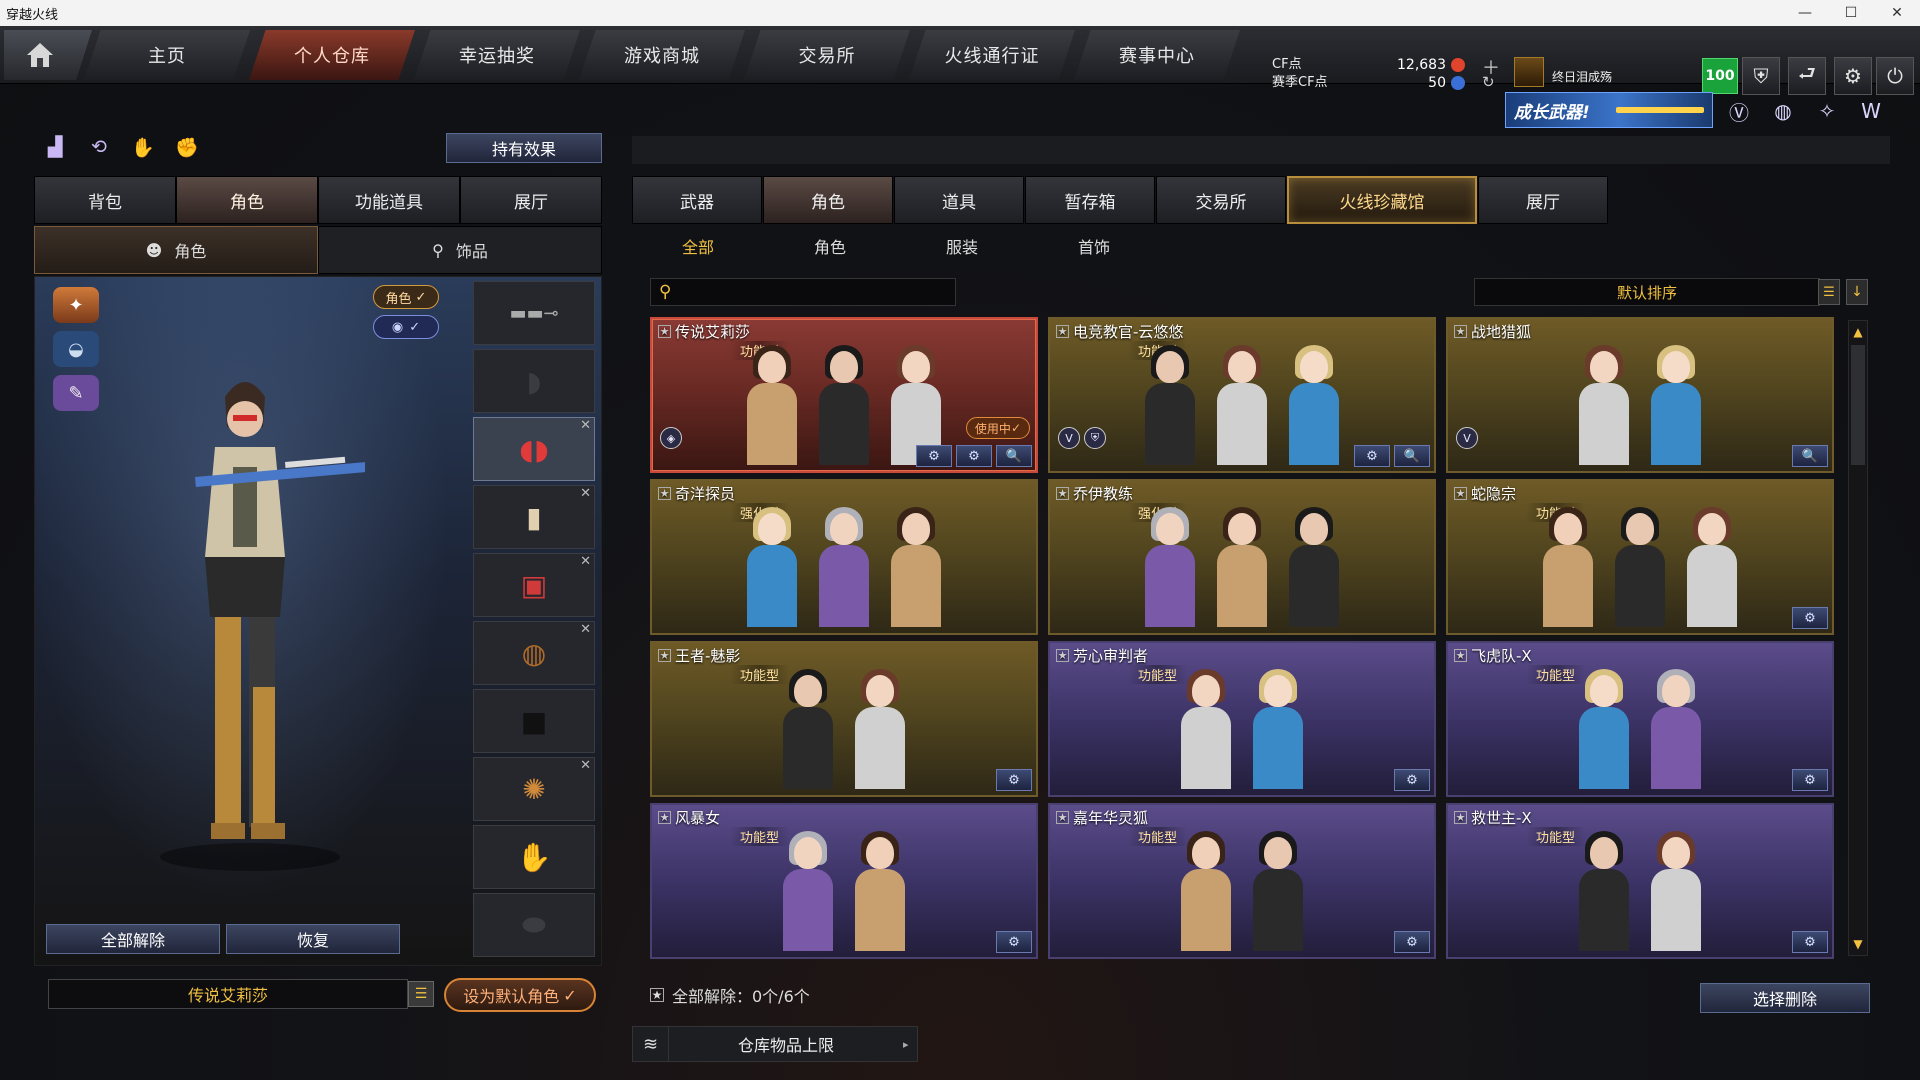 This screenshot has height=1080, width=1920. I want to click on character-card: ★乔伊教练强化型, so click(1242, 557).